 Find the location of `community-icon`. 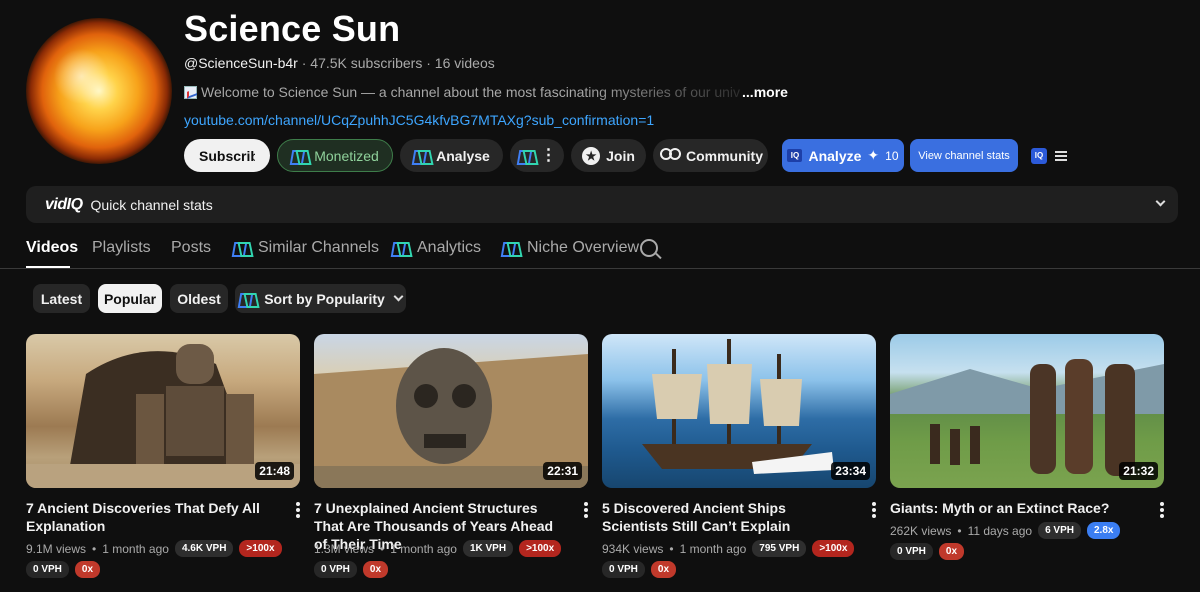

community-icon is located at coordinates (669, 155).